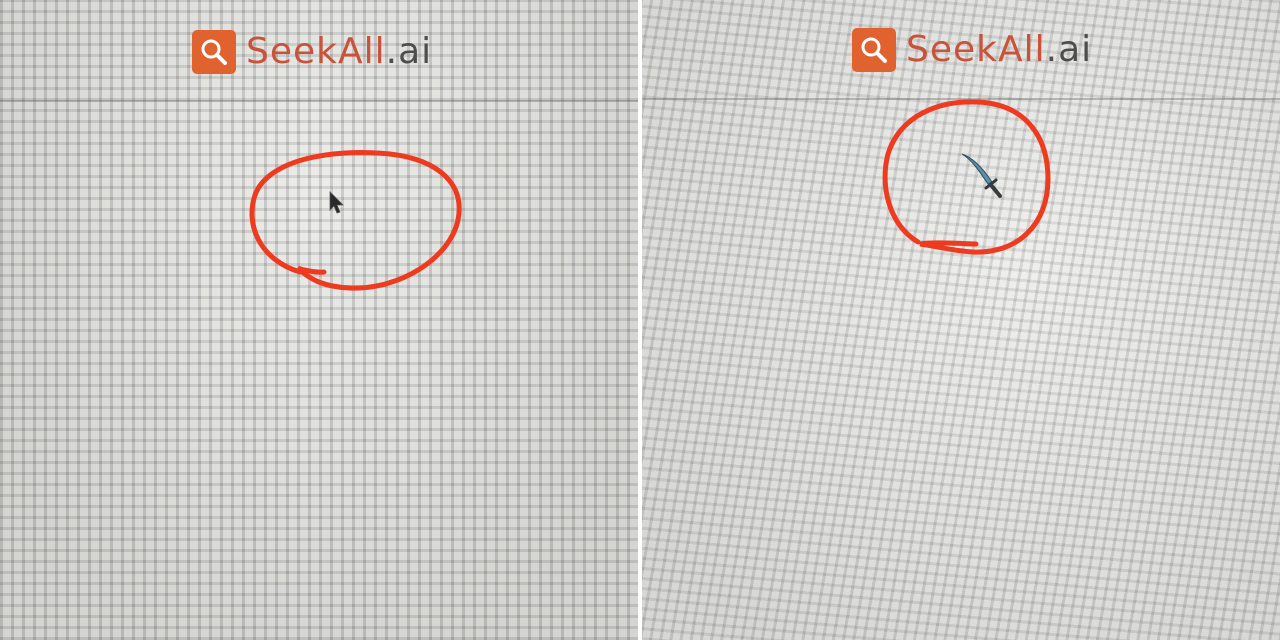 The width and height of the screenshot is (1280, 640). I want to click on panel-divider, so click(640, 320).